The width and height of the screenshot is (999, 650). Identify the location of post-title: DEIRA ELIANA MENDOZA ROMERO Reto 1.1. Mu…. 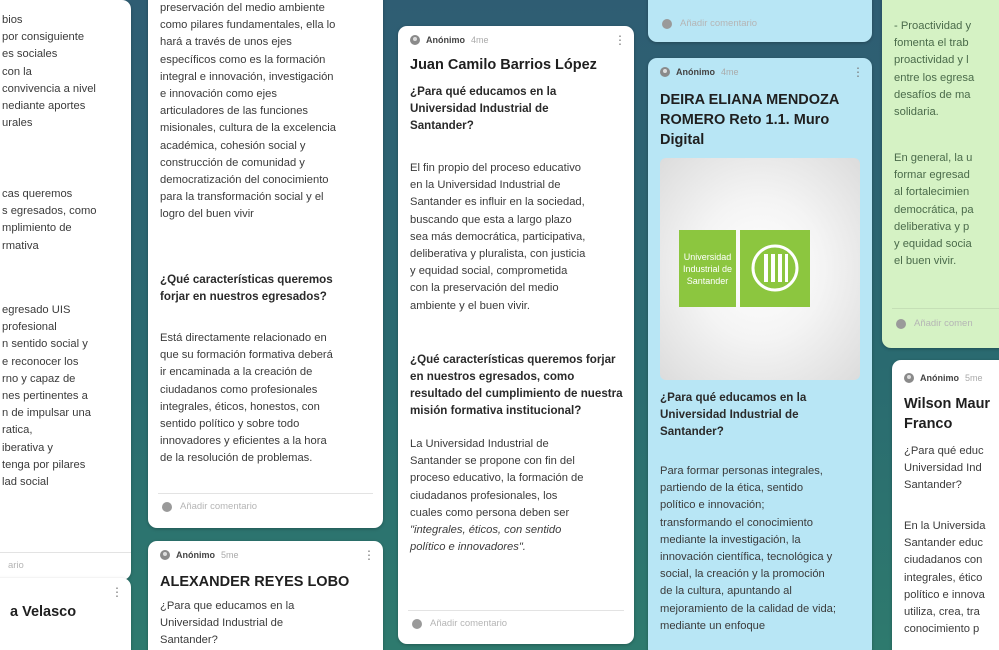
(749, 120).